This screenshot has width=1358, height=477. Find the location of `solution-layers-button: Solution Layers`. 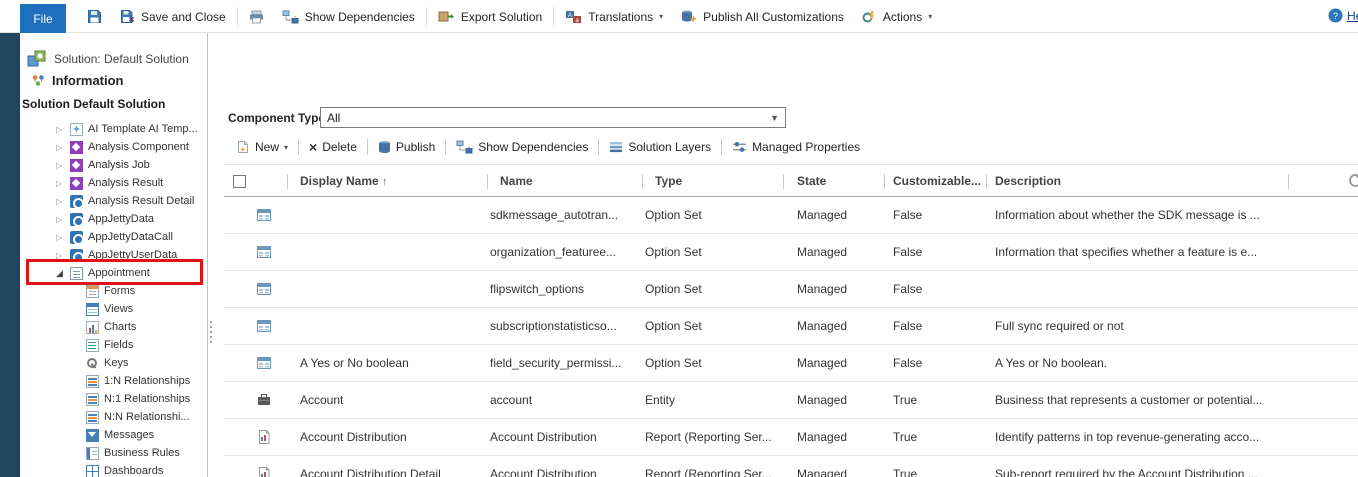

solution-layers-button: Solution Layers is located at coordinates (660, 147).